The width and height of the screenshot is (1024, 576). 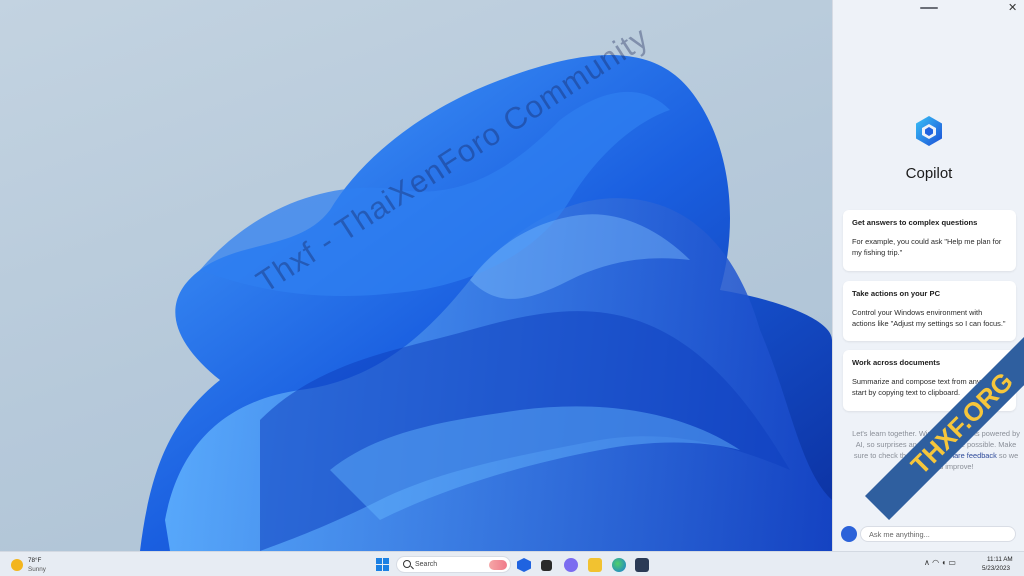 What do you see at coordinates (453, 564) in the screenshot?
I see `taskbar-search: Search` at bounding box center [453, 564].